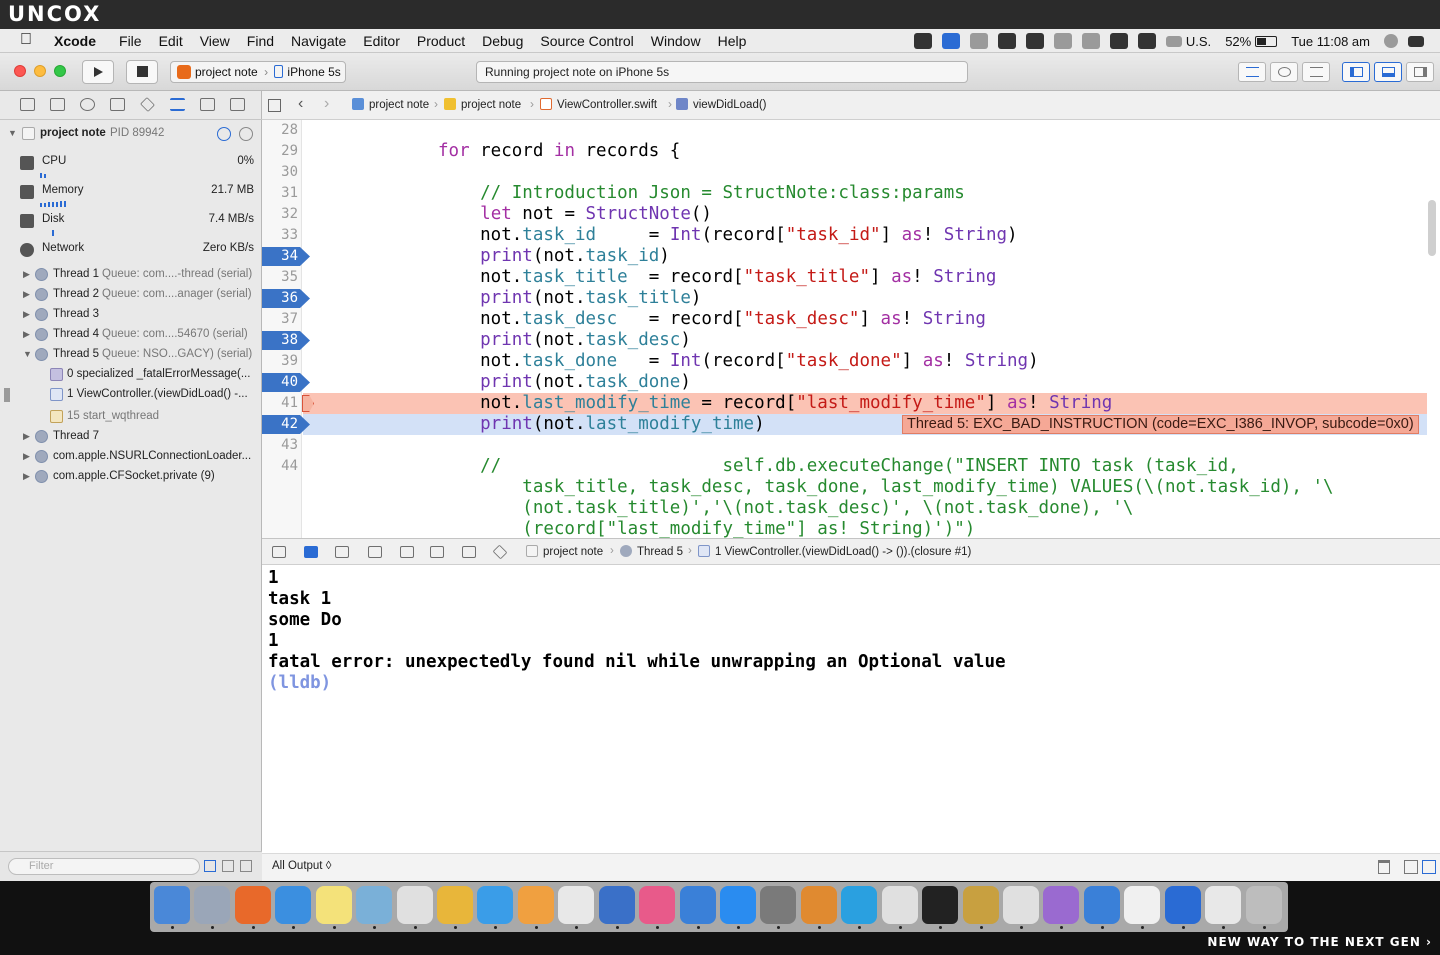  What do you see at coordinates (258, 72) in the screenshot?
I see `scheme-selector: project note › iPhone 5s` at bounding box center [258, 72].